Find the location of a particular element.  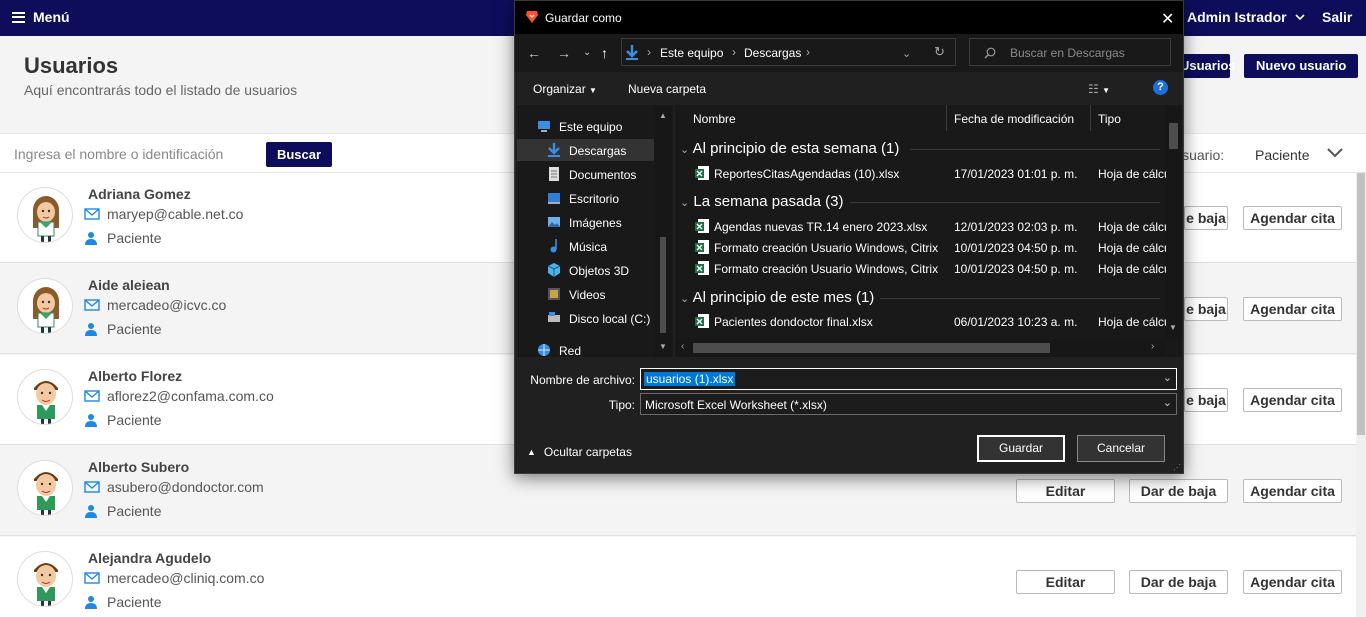

organize-menu: Organizar ▼ is located at coordinates (565, 89).